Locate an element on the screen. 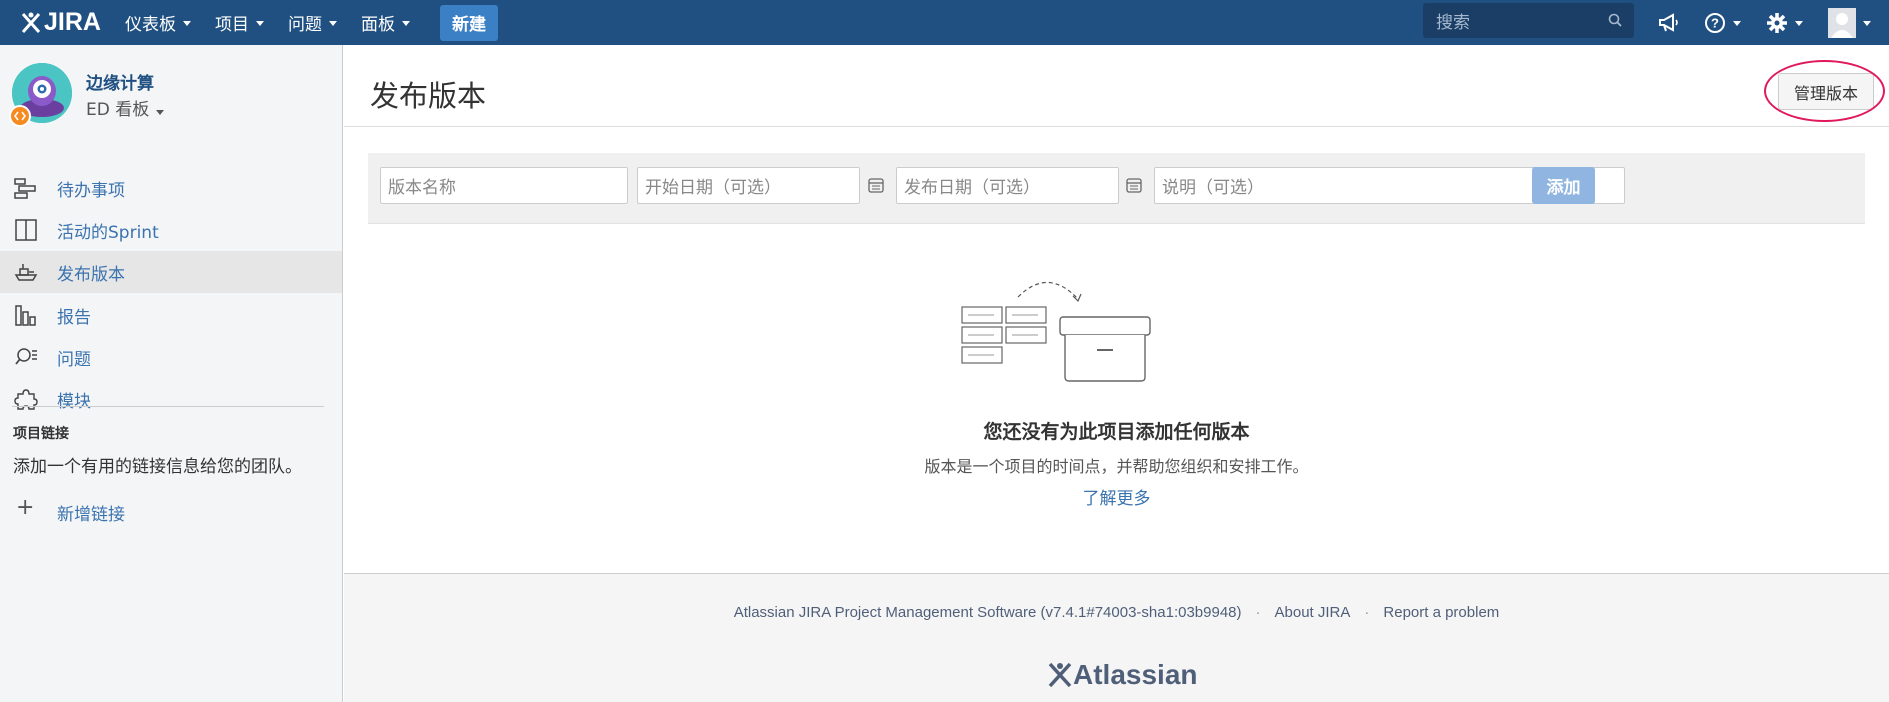  sidebar-item-label: 模块 is located at coordinates (74, 401).